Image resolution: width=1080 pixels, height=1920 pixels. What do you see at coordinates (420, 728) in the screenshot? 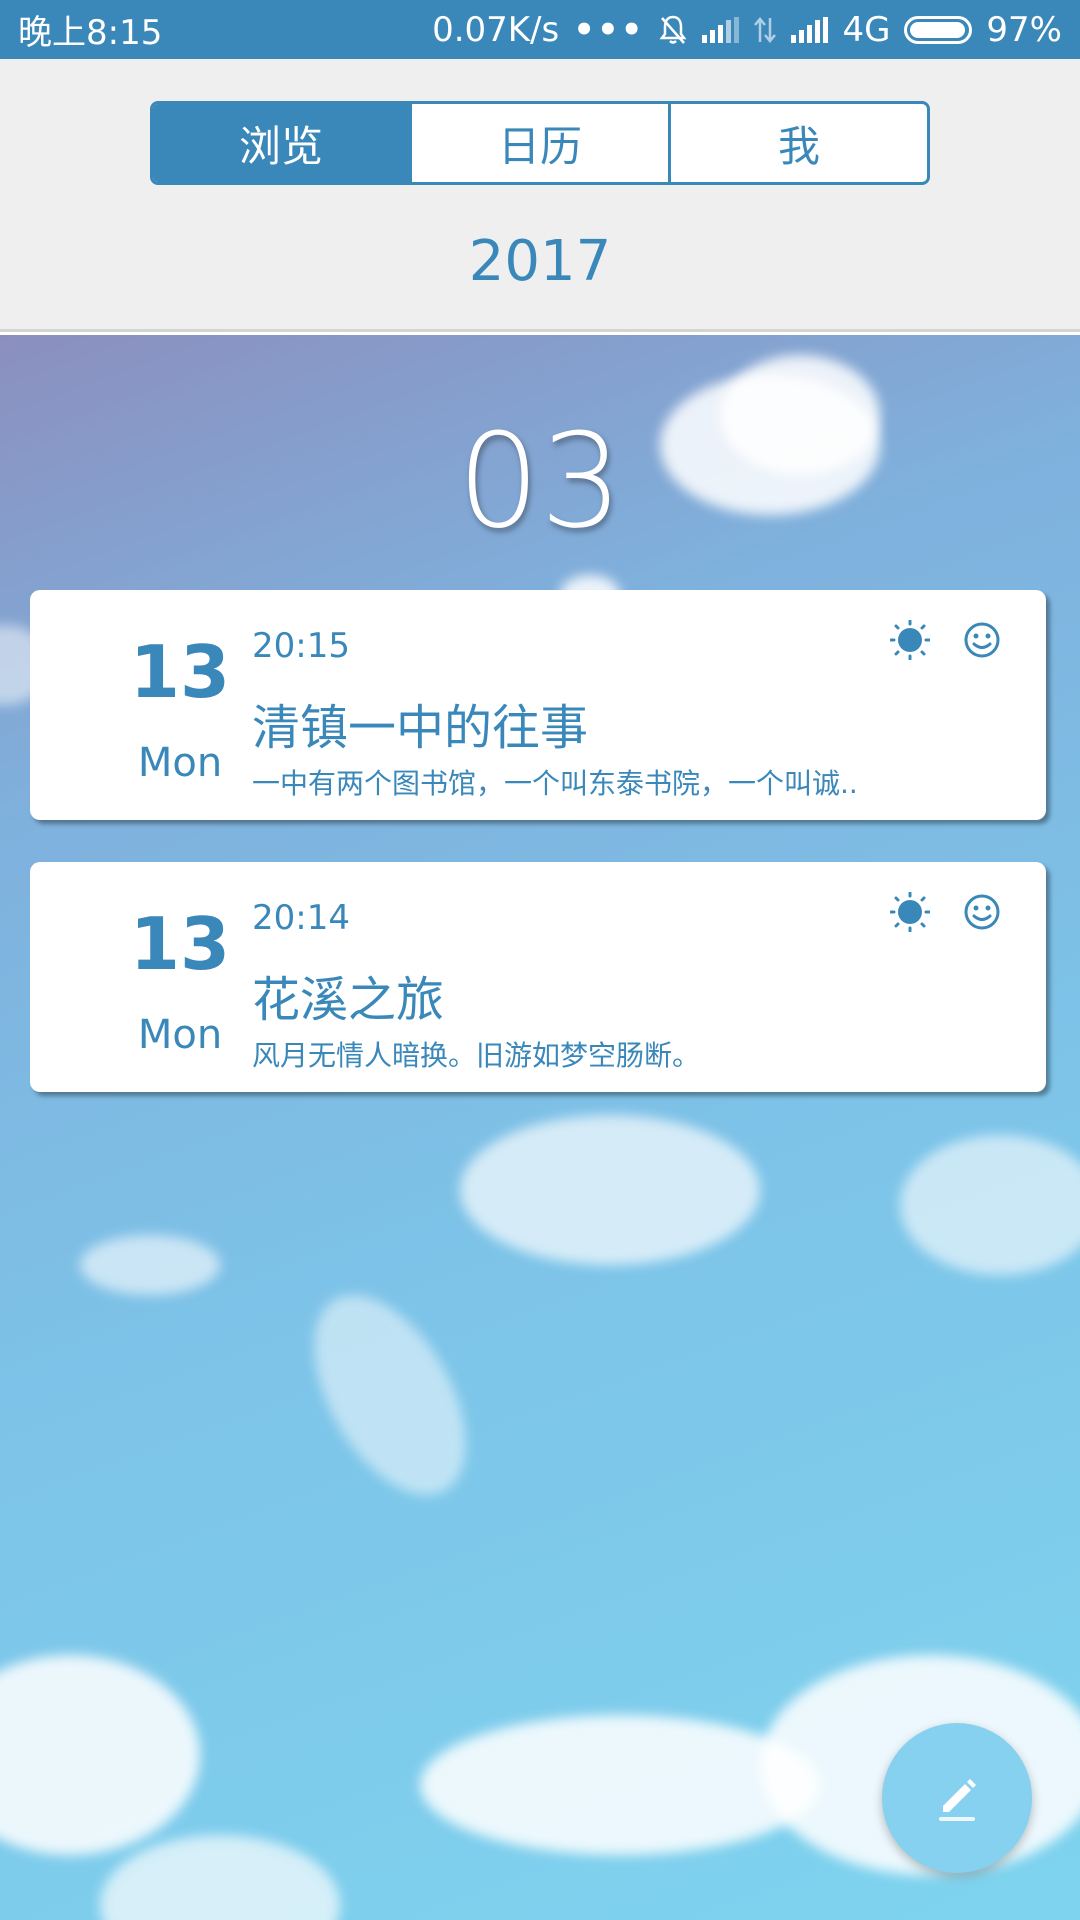
I see `entry-title: 清镇一中的往事` at bounding box center [420, 728].